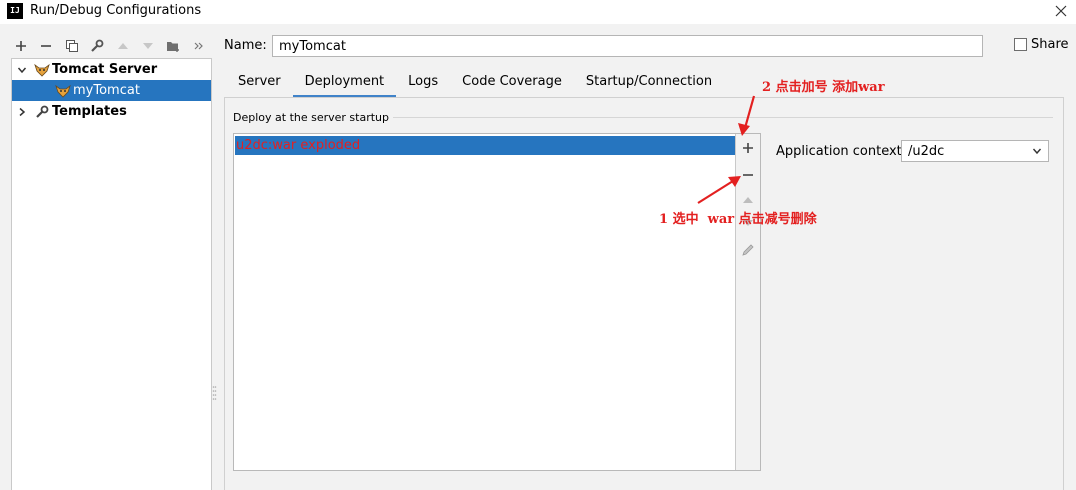 This screenshot has height=490, width=1076. What do you see at coordinates (22, 112) in the screenshot?
I see `chevron-right-icon` at bounding box center [22, 112].